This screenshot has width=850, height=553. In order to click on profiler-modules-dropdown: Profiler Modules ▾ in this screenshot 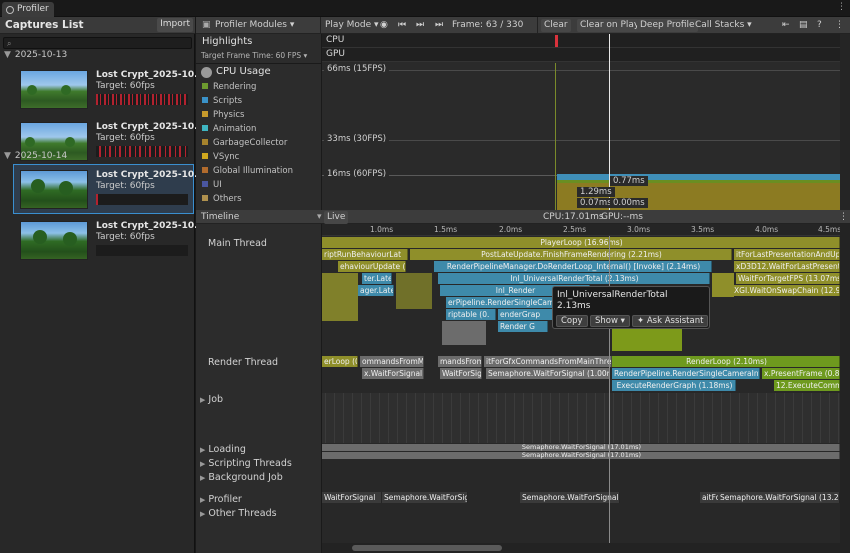, I will do `click(254, 25)`.